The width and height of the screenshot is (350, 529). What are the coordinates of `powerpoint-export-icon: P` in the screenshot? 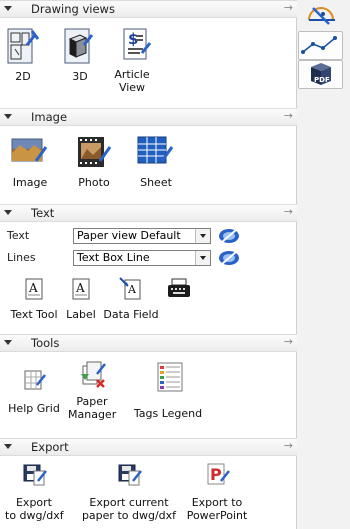 It's located at (218, 474).